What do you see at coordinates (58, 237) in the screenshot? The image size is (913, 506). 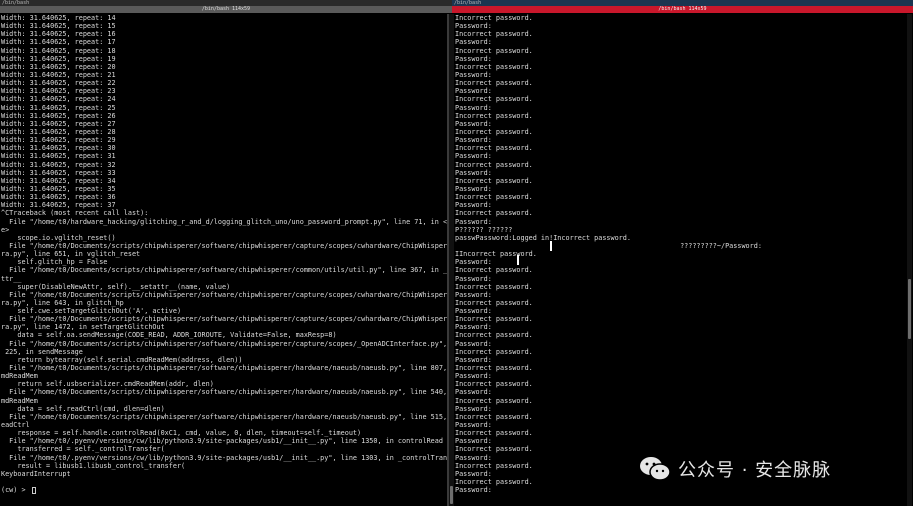 I see `left-terminal-line: scope.io.vglitch_reset()` at bounding box center [58, 237].